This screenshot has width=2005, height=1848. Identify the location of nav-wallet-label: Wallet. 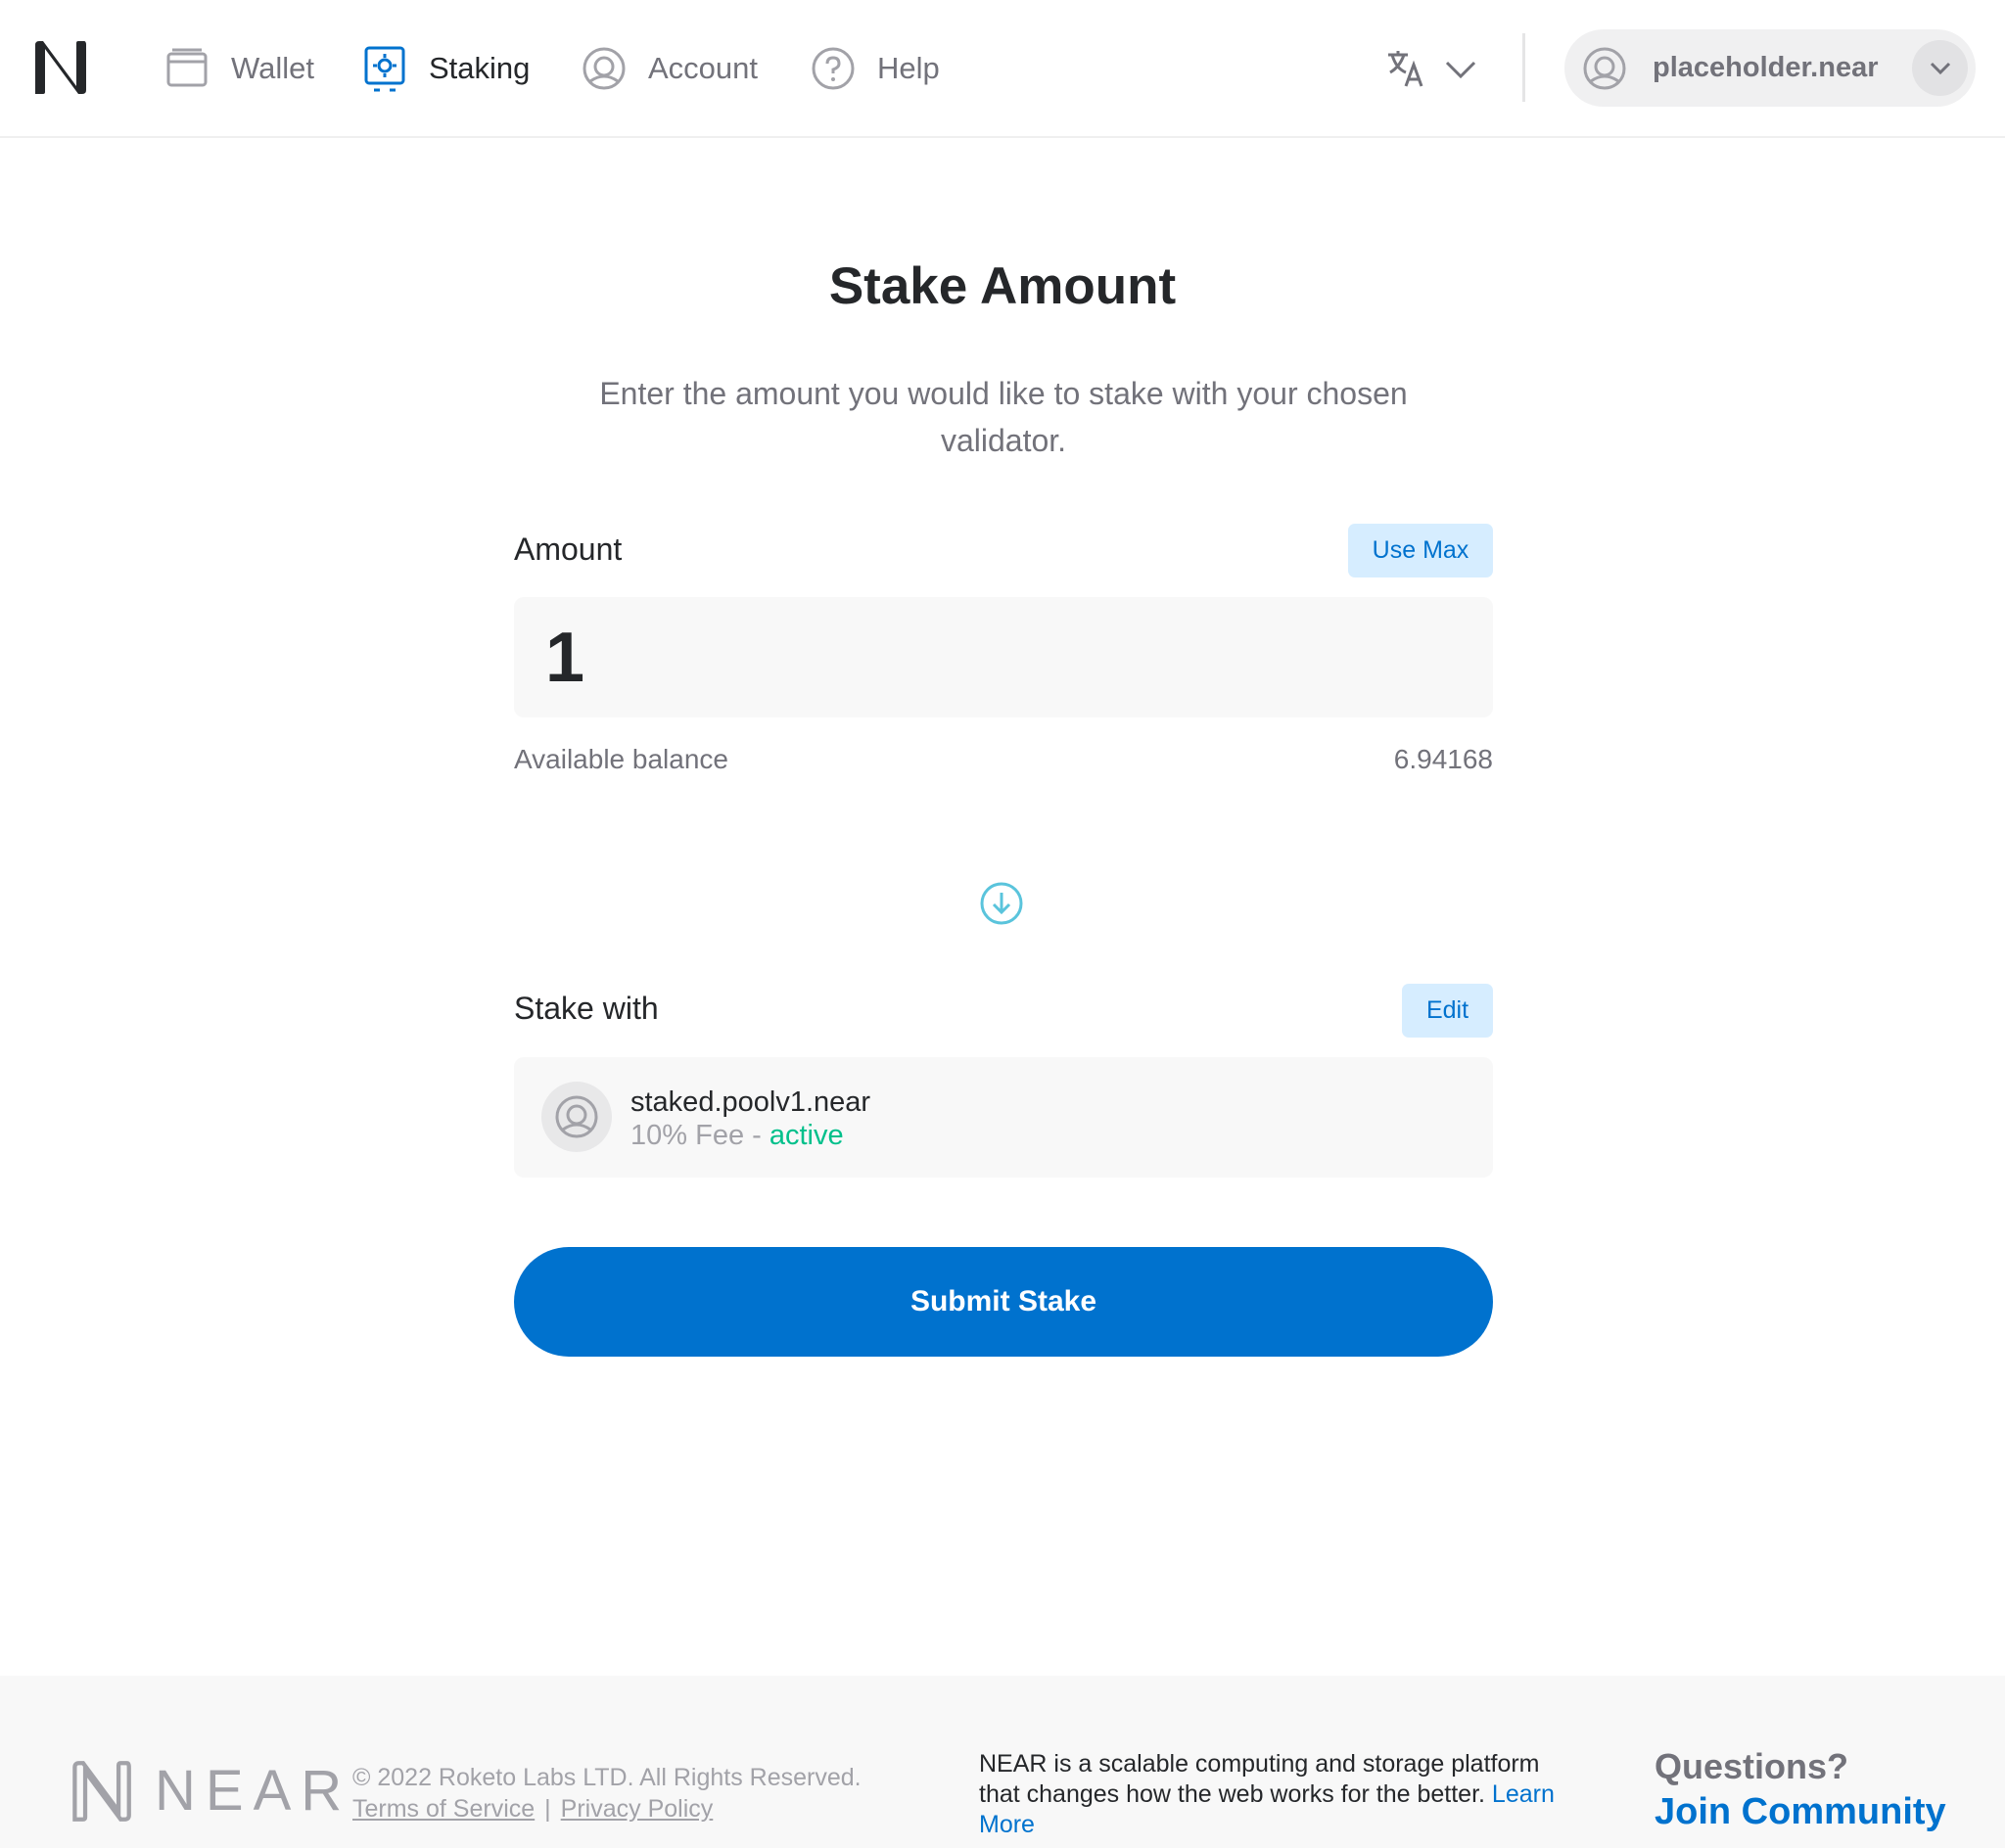
(272, 68).